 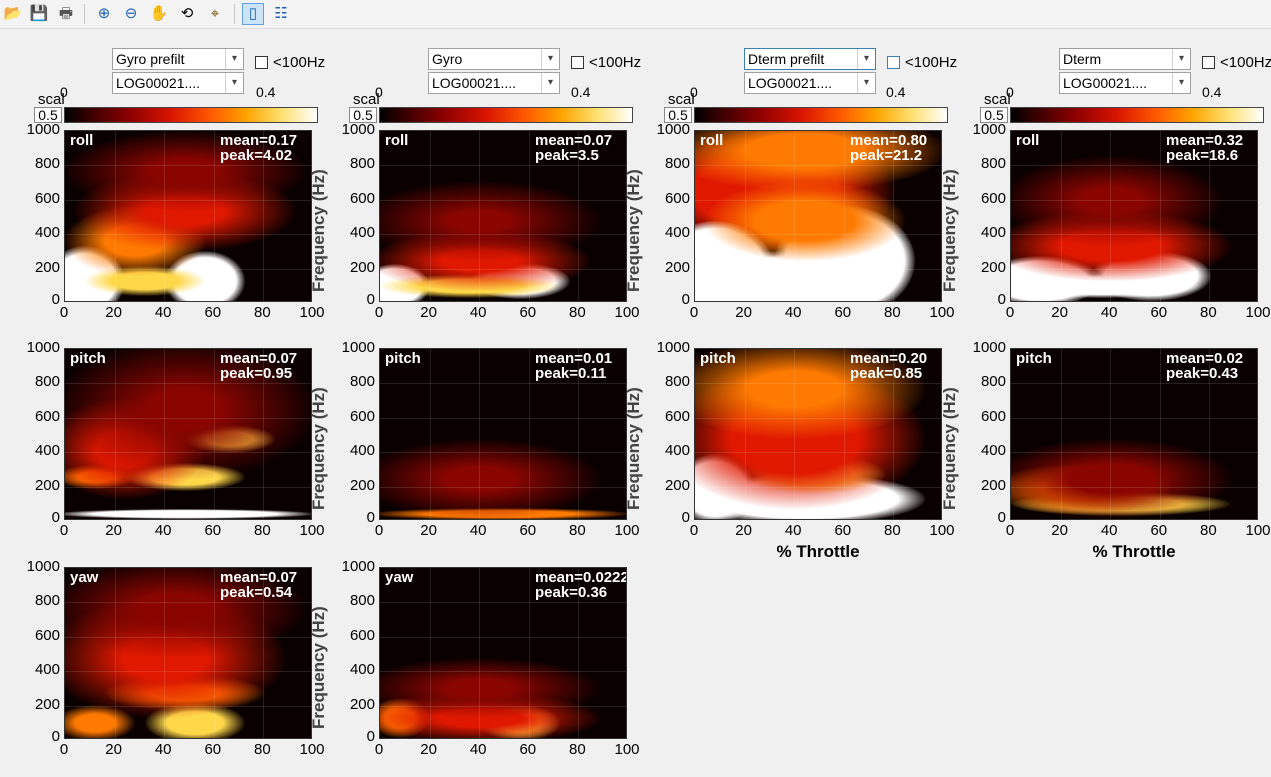 I want to click on data-cursor-icon: ⌖, so click(x=215, y=14).